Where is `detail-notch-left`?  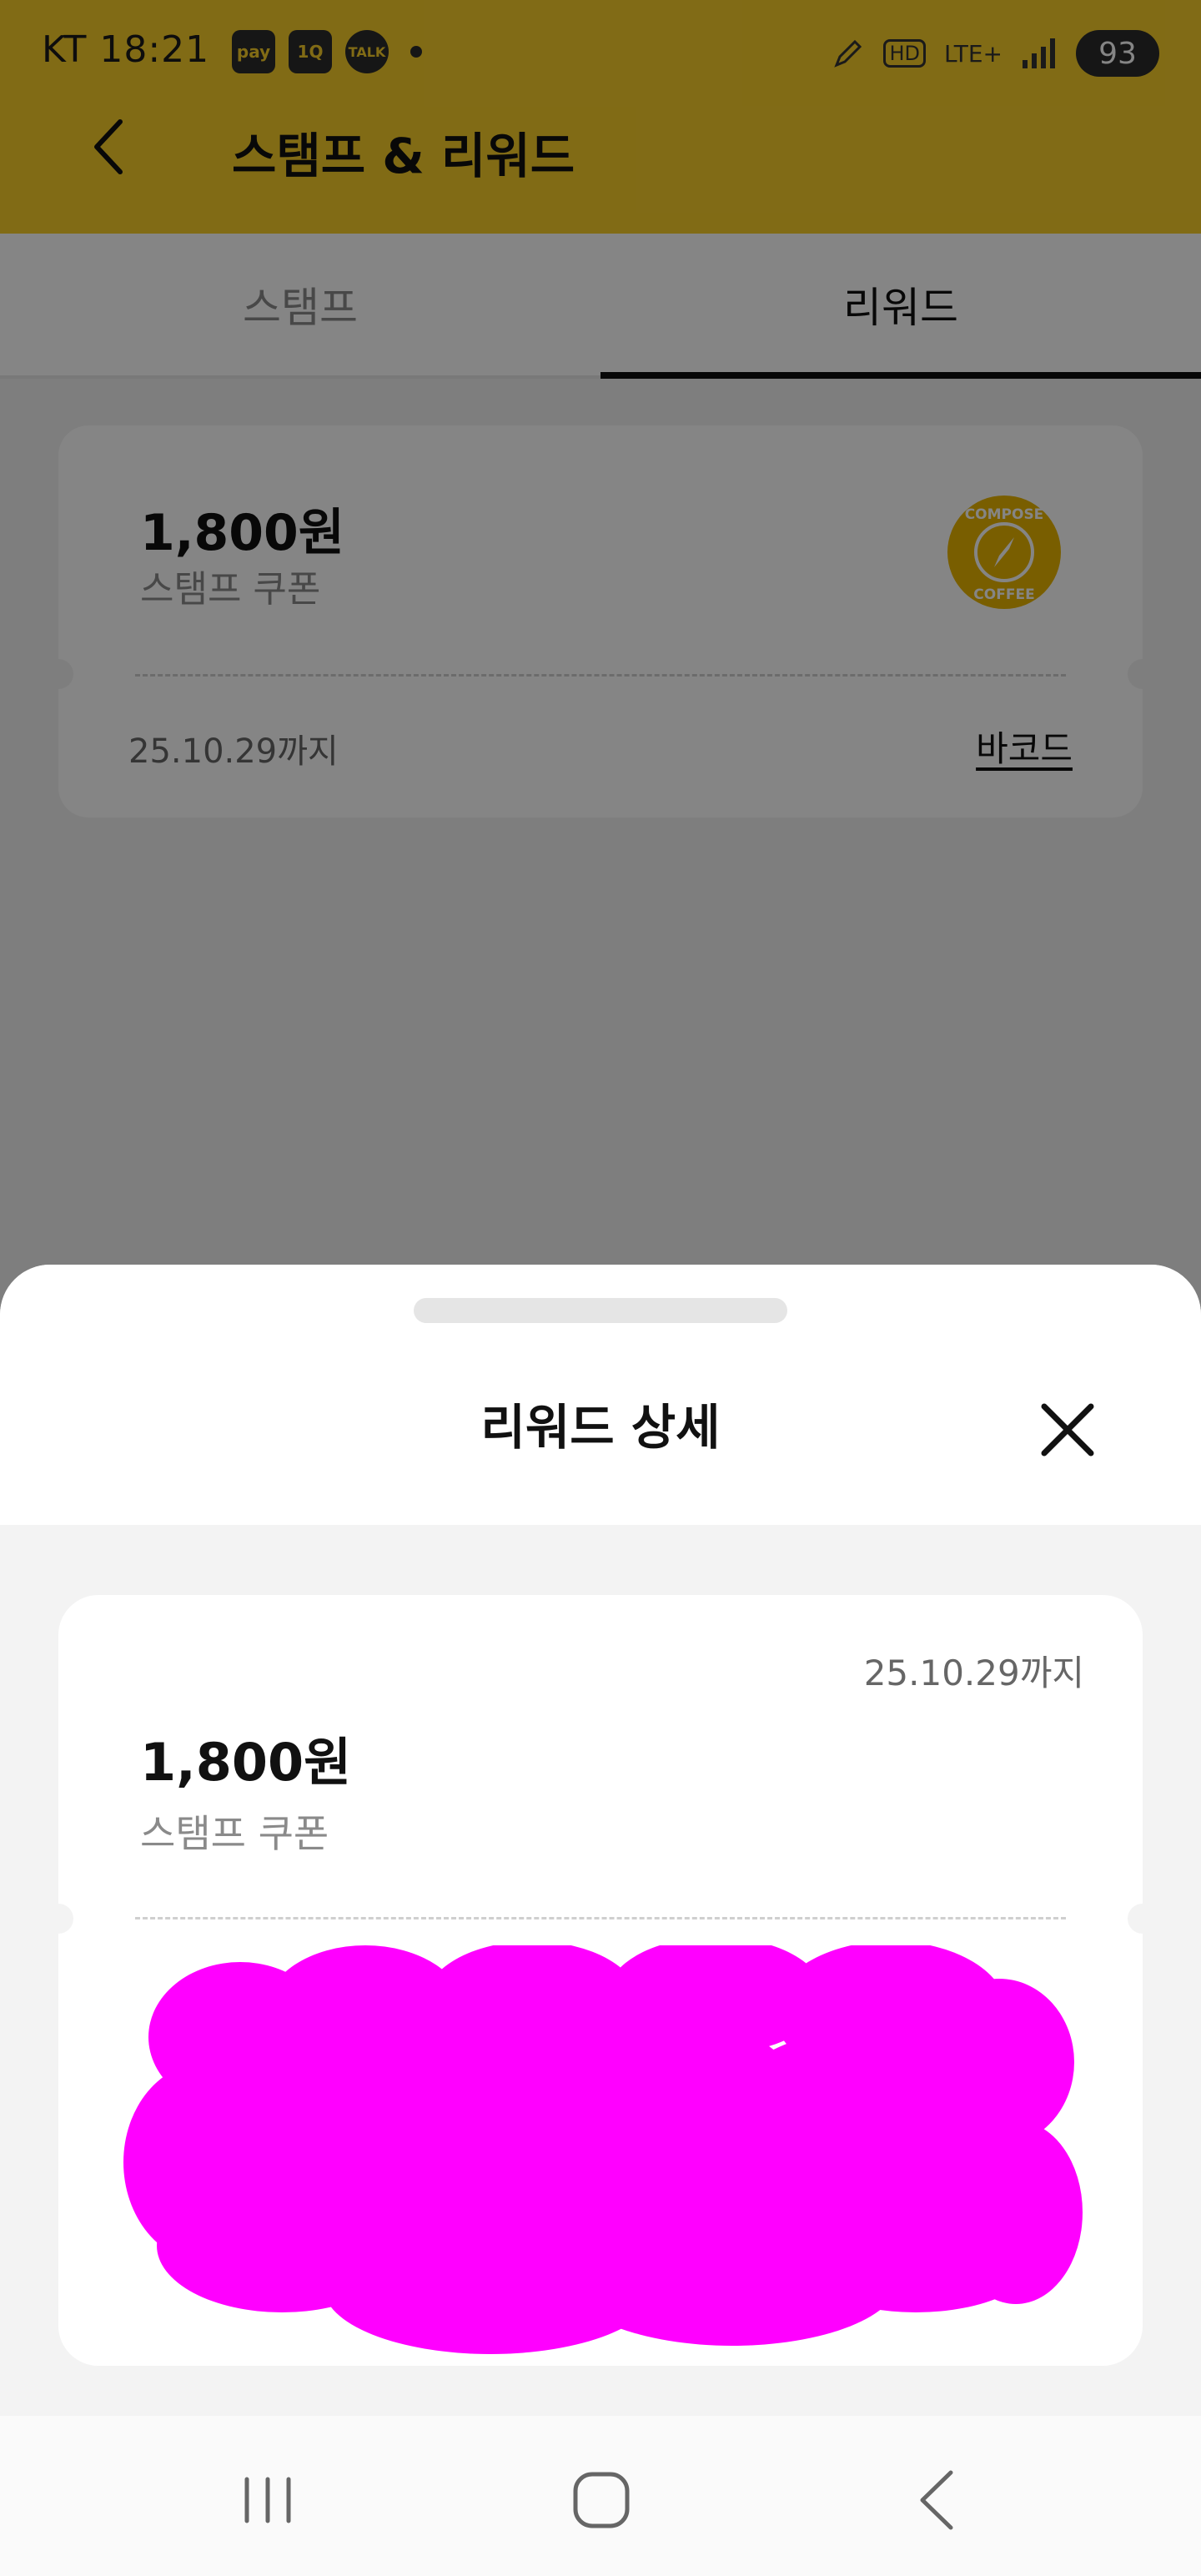
detail-notch-left is located at coordinates (65, 1919).